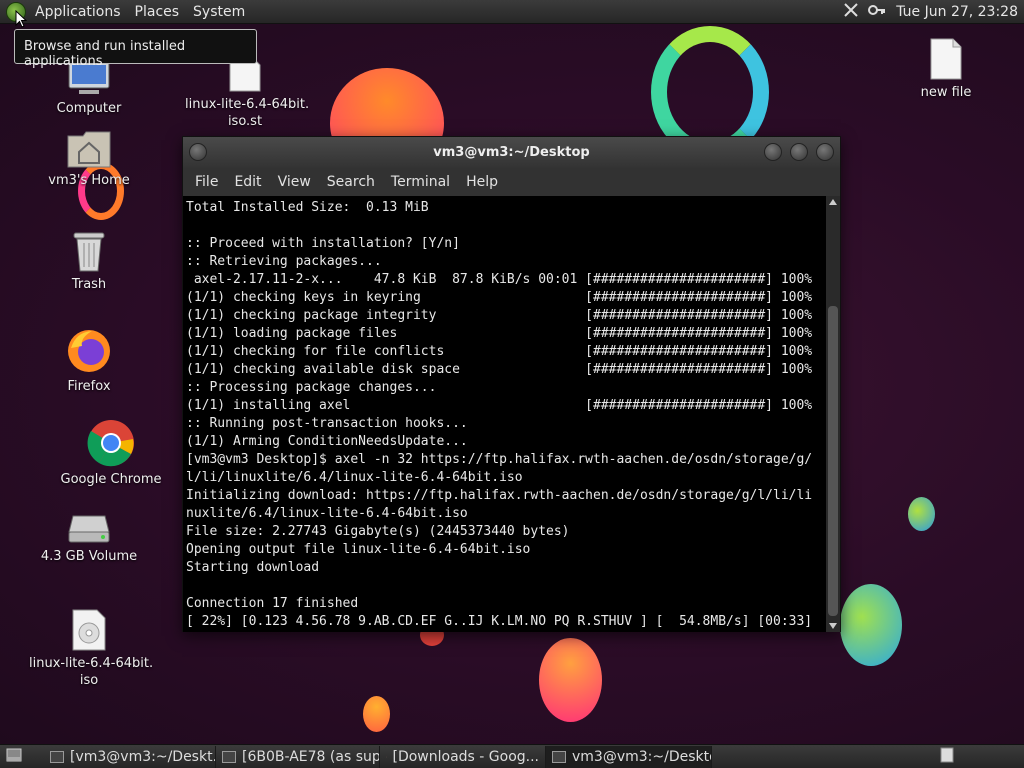 This screenshot has height=768, width=1024. Describe the element at coordinates (799, 152) in the screenshot. I see `maximize-button` at that location.